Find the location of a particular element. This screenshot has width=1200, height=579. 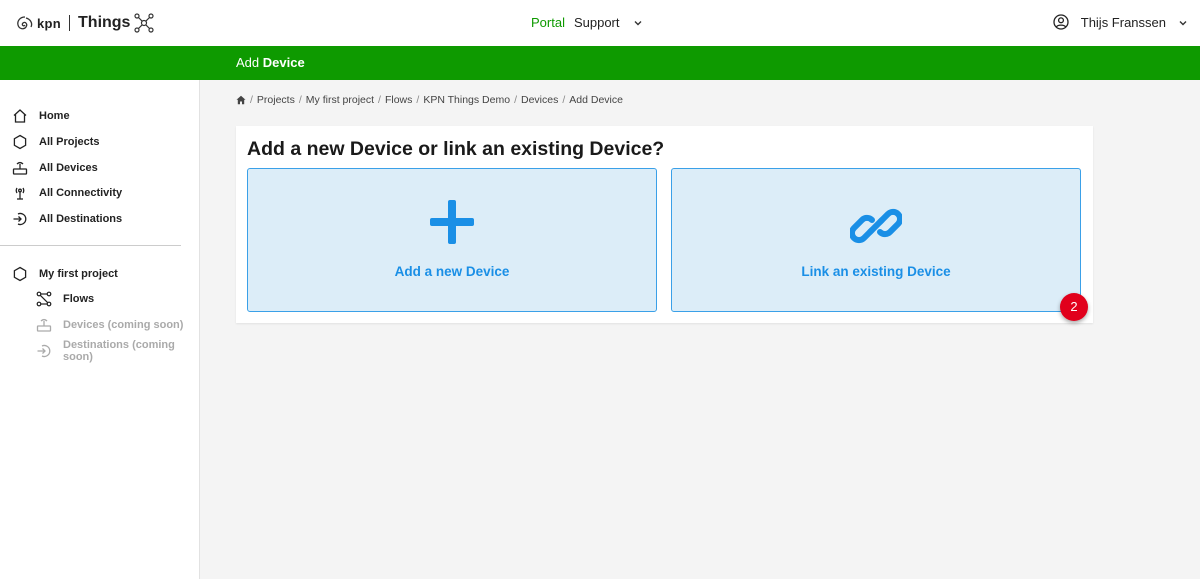

sidebar-item-label: All Projects is located at coordinates (69, 142).